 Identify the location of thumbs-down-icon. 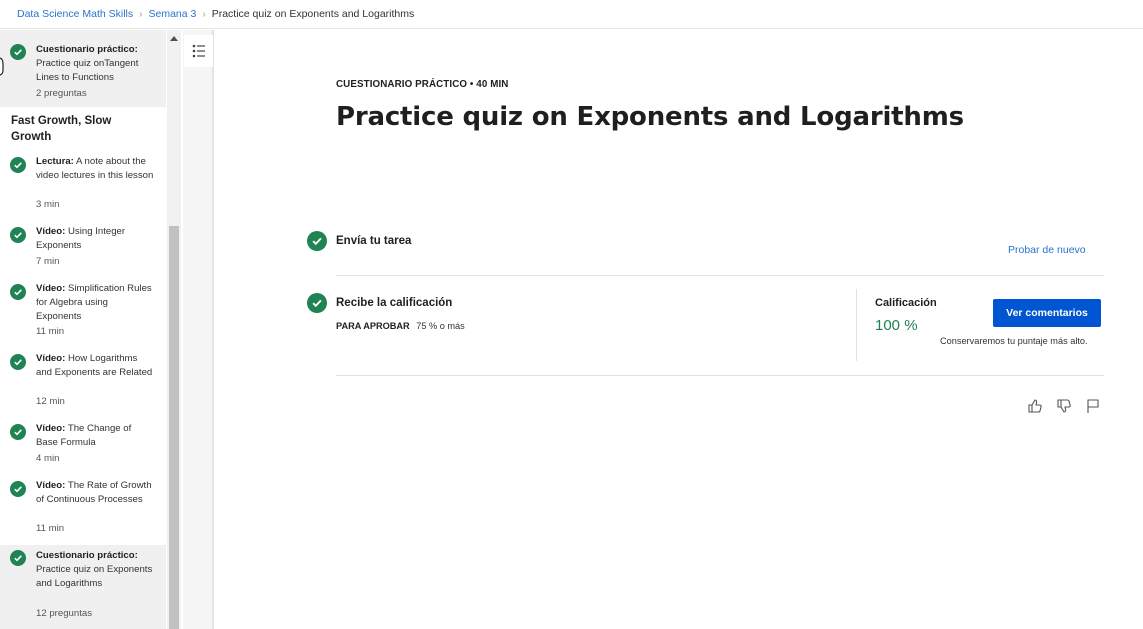
(1064, 406).